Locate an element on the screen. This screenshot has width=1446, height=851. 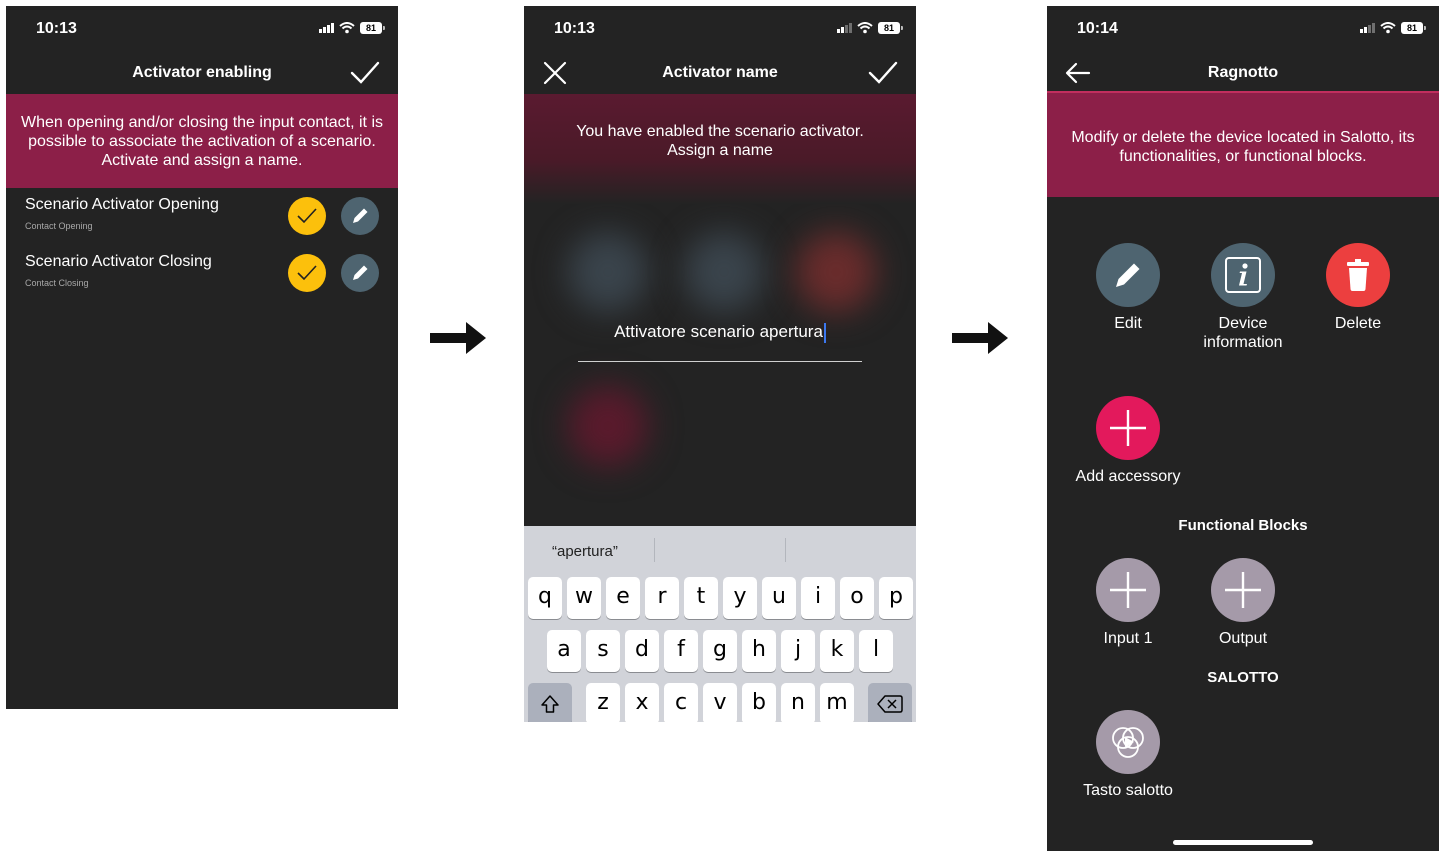
key: z is located at coordinates (603, 702).